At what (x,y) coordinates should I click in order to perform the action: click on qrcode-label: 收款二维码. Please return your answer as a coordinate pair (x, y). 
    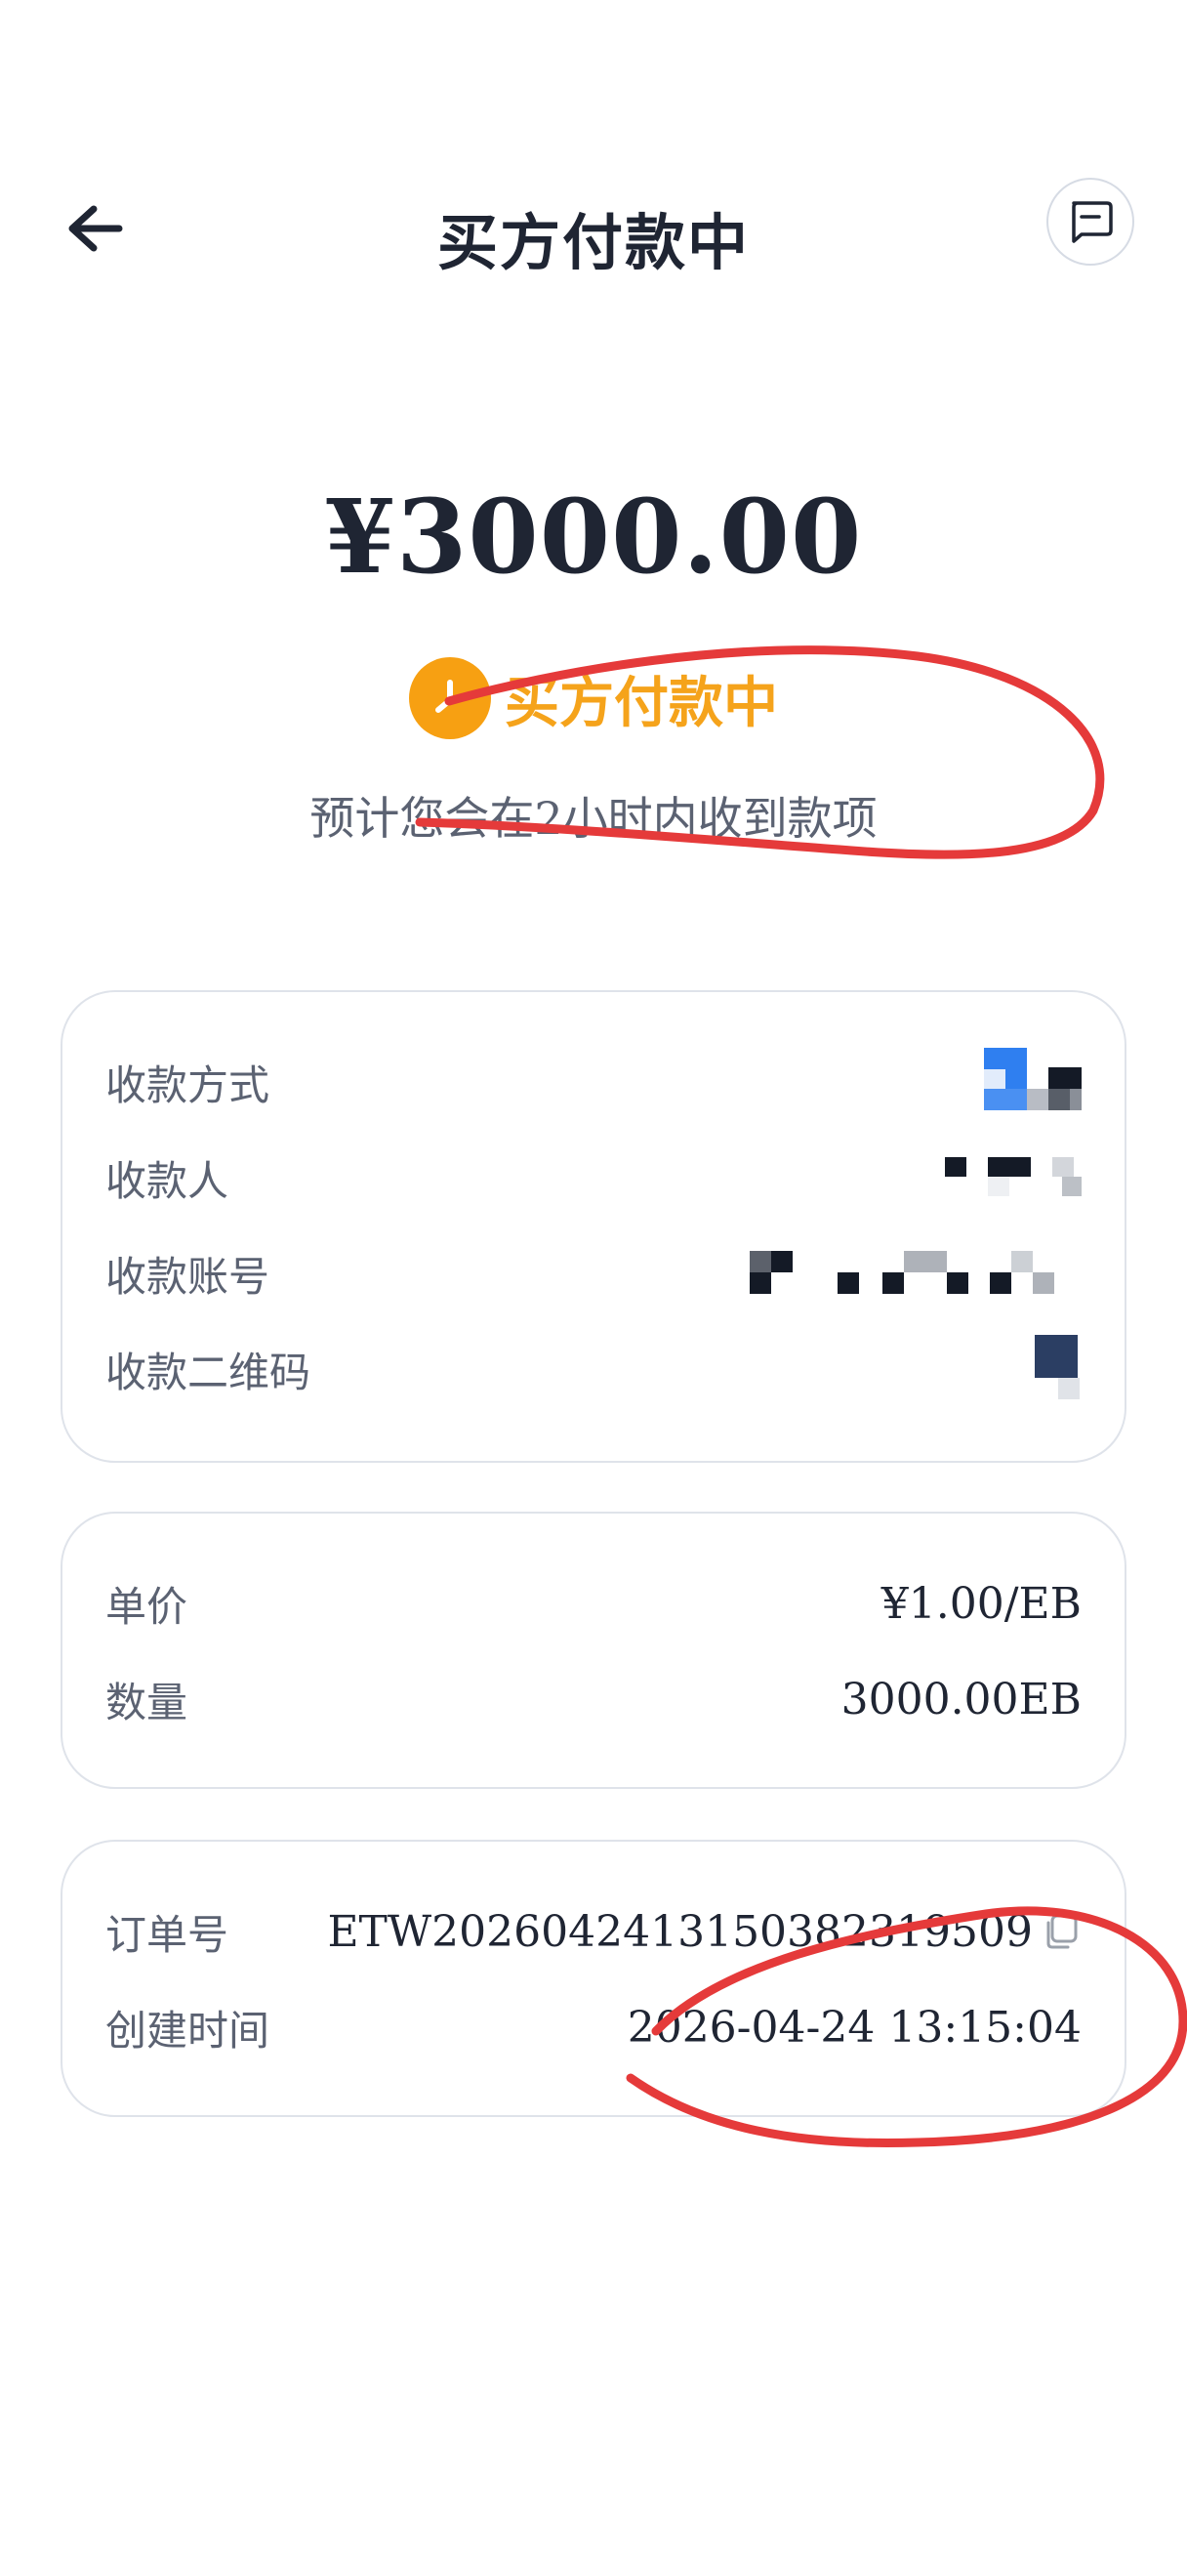
    Looking at the image, I should click on (208, 1372).